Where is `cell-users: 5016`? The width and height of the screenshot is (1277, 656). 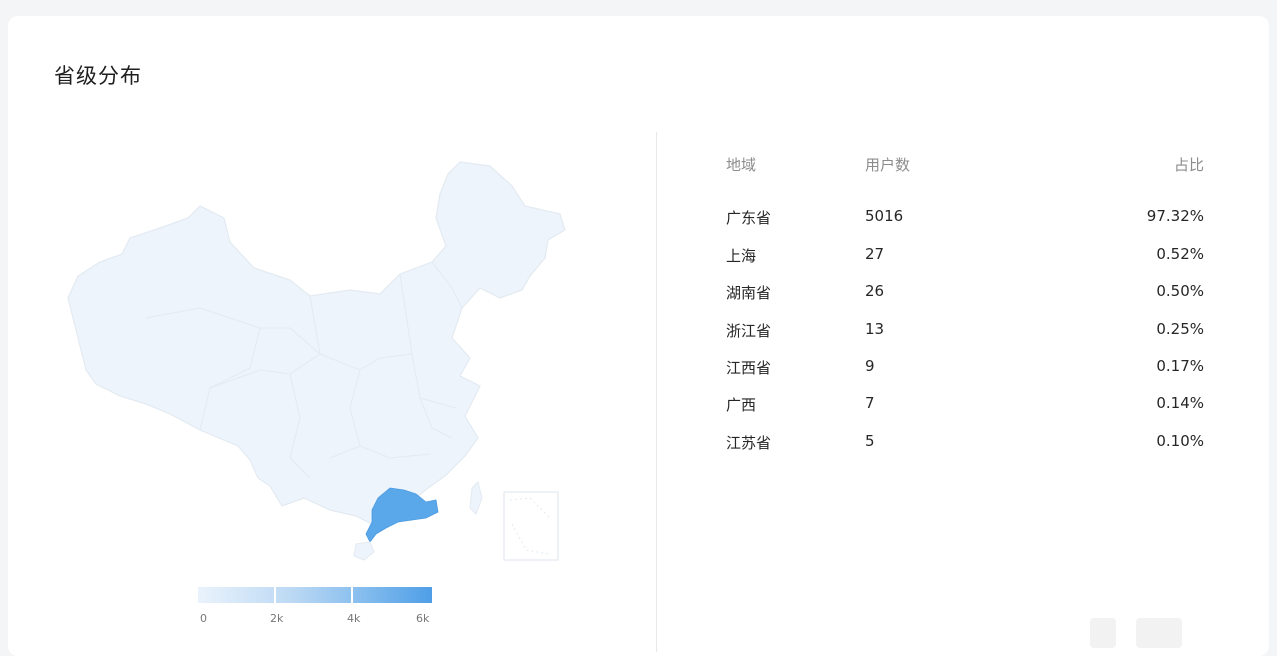 cell-users: 5016 is located at coordinates (884, 216).